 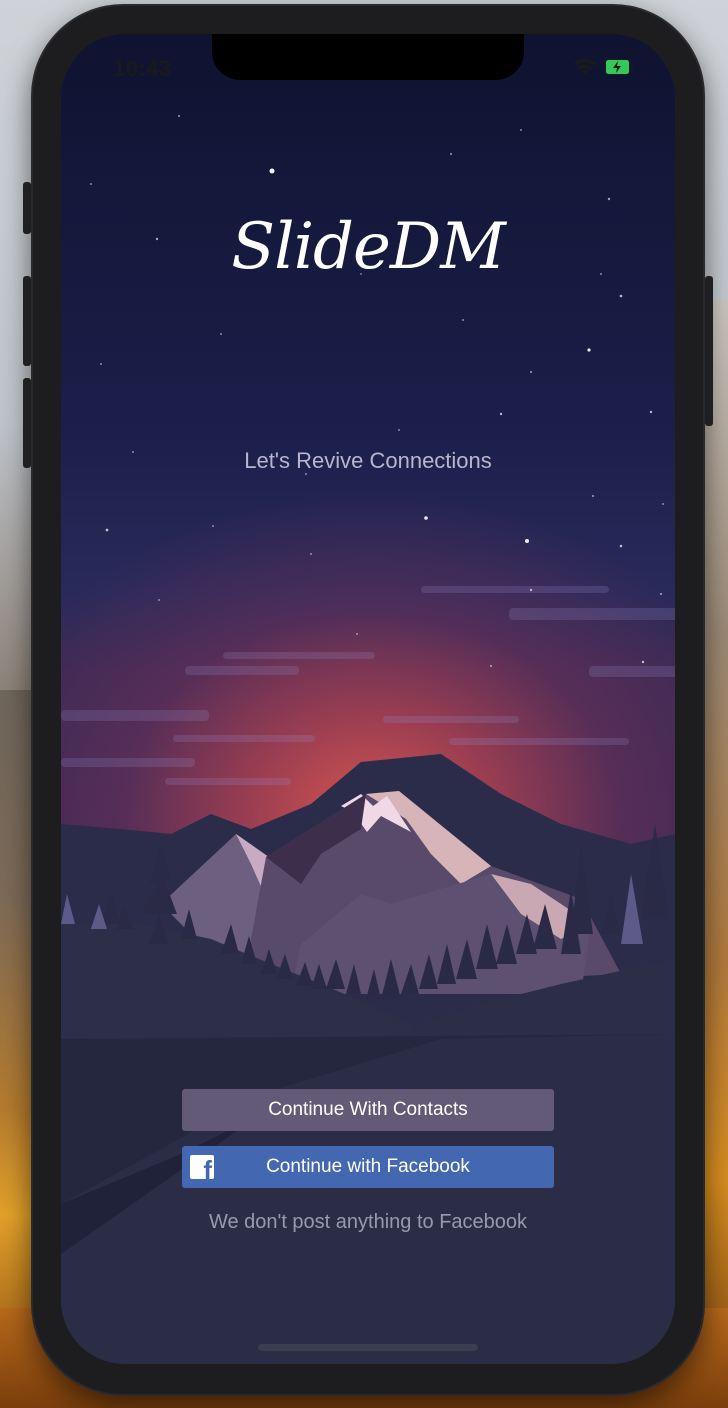 I want to click on display-notch, so click(x=368, y=57).